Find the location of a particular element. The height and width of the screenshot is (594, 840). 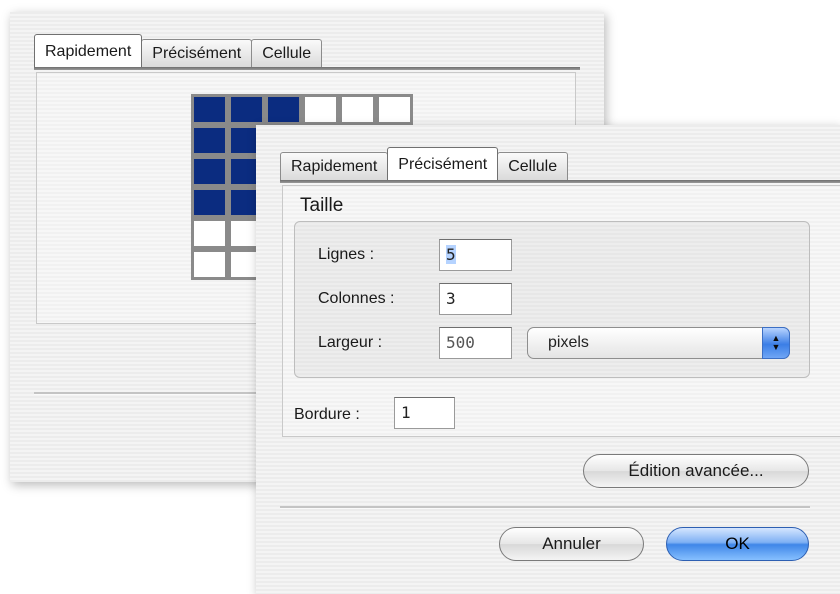

width-field: 500 is located at coordinates (475, 343).